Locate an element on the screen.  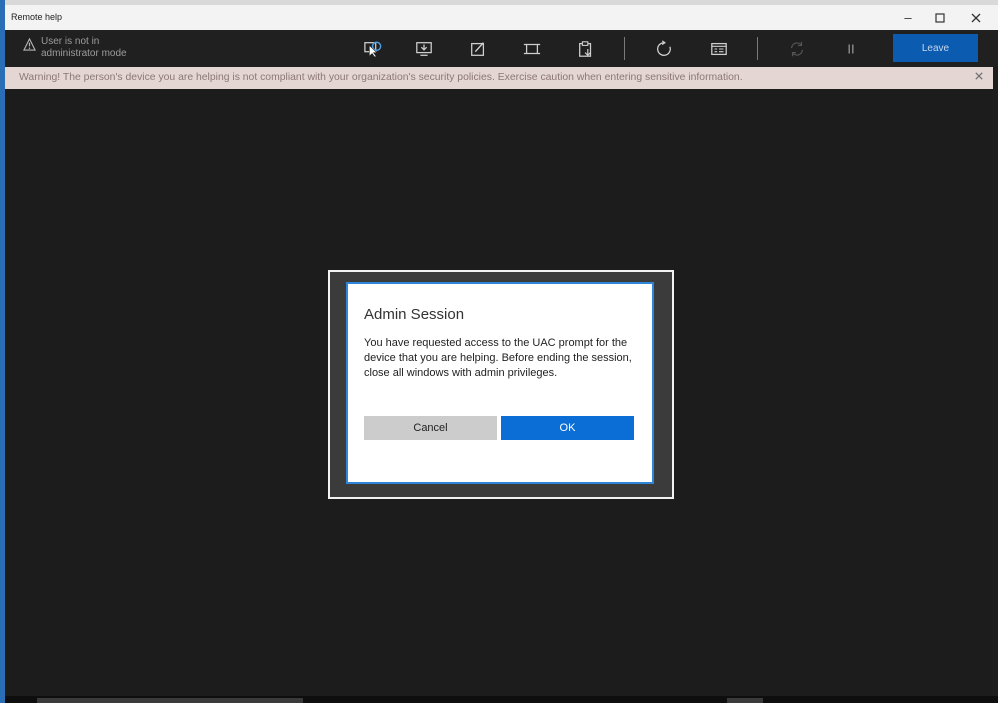
request-elevation-button is located at coordinates (373, 49).